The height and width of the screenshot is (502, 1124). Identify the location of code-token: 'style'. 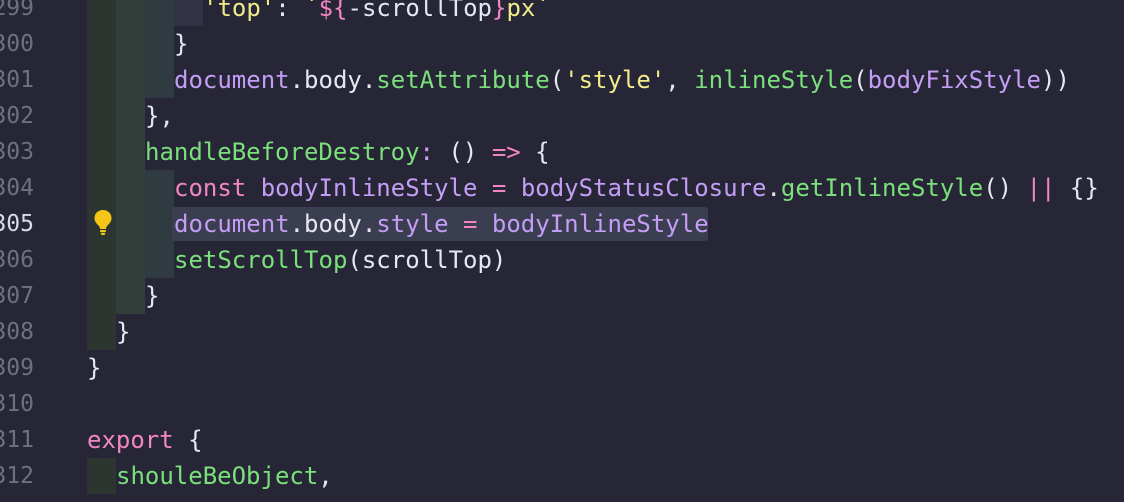
(615, 80).